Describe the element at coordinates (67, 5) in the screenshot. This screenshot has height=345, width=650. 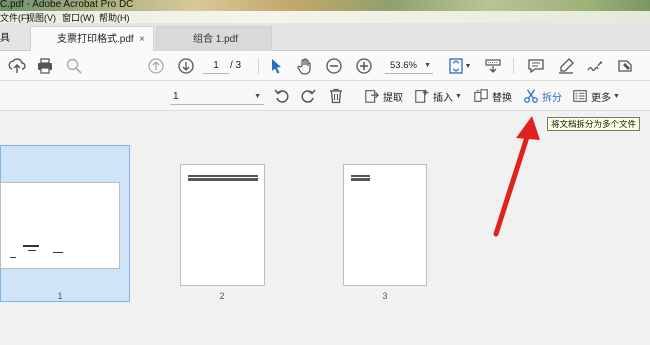
I see `window-title: C.pdf - Adobe Acrobat Pro DC` at that location.